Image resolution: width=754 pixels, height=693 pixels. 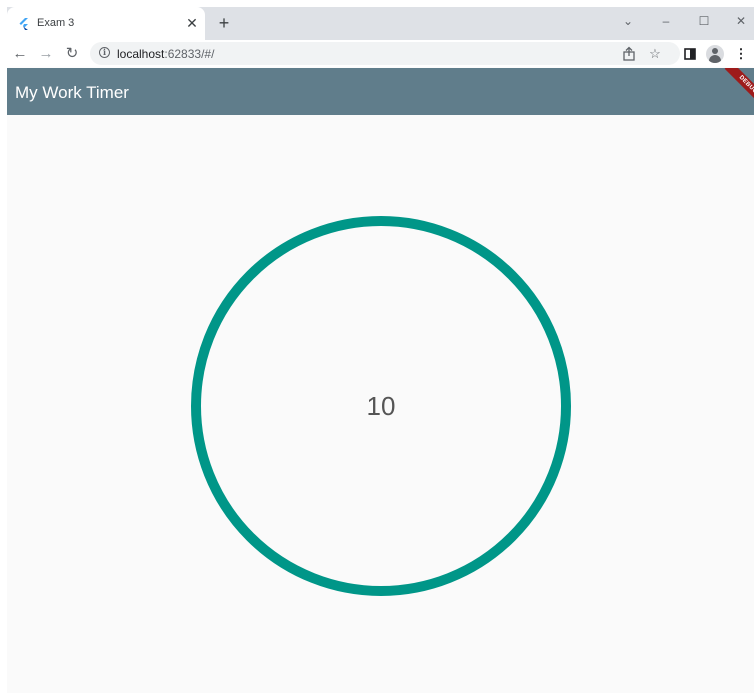 I want to click on flutter-icon, so click(x=23, y=24).